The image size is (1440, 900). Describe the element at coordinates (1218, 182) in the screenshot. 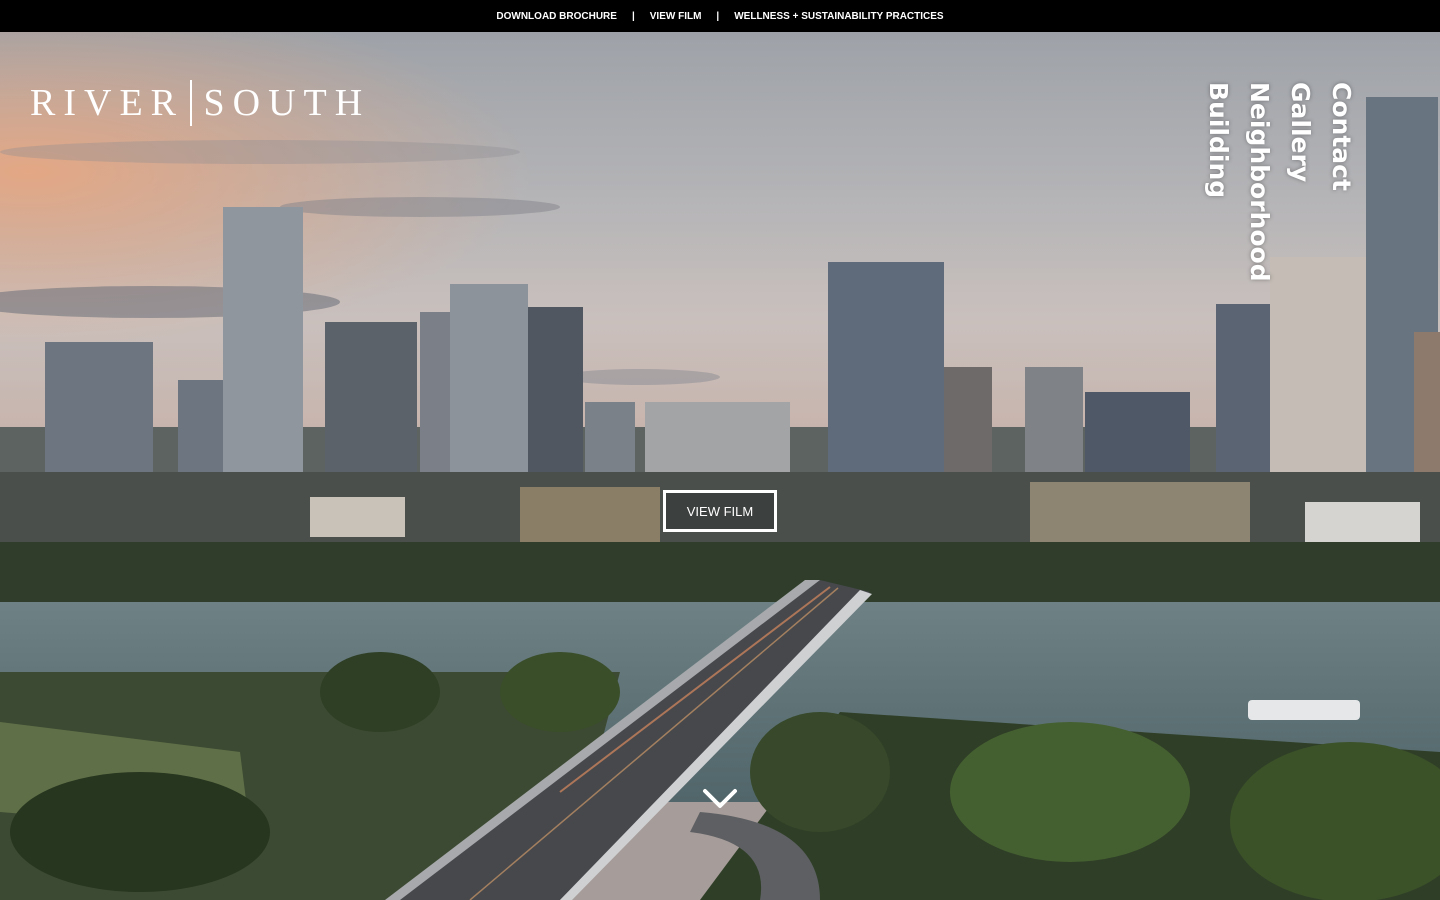

I see `nav-building: Building` at that location.